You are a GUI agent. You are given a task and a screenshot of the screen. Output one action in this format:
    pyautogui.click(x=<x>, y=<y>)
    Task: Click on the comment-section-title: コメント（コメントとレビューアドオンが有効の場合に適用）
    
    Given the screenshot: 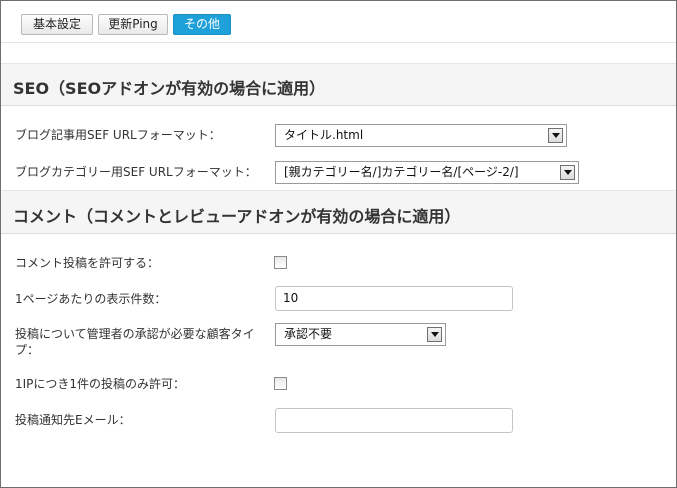 What is the action you would take?
    pyautogui.click(x=237, y=216)
    